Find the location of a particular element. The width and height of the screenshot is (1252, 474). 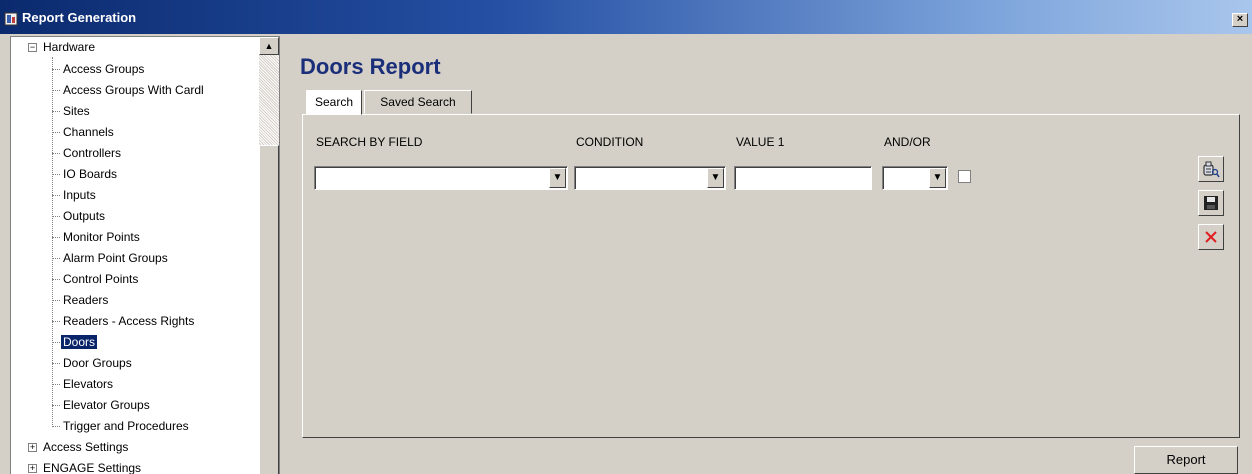

save-button is located at coordinates (1211, 203).